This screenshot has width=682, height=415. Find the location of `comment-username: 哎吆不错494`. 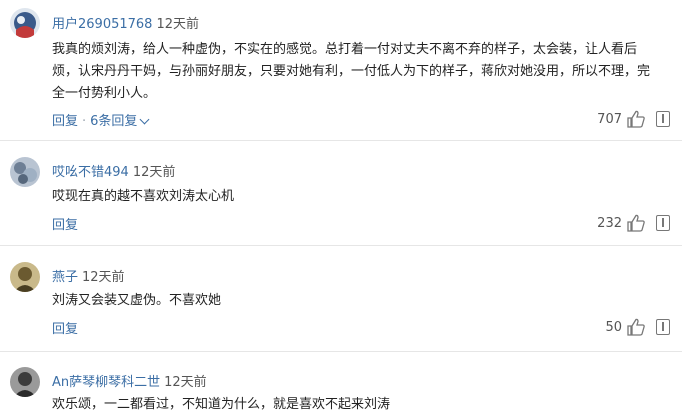

comment-username: 哎吆不错494 is located at coordinates (90, 172).